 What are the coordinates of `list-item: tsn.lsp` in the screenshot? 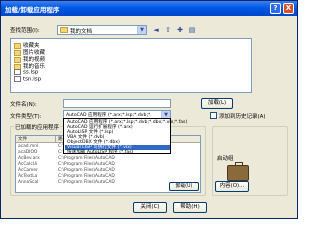 It's located at (27, 80).